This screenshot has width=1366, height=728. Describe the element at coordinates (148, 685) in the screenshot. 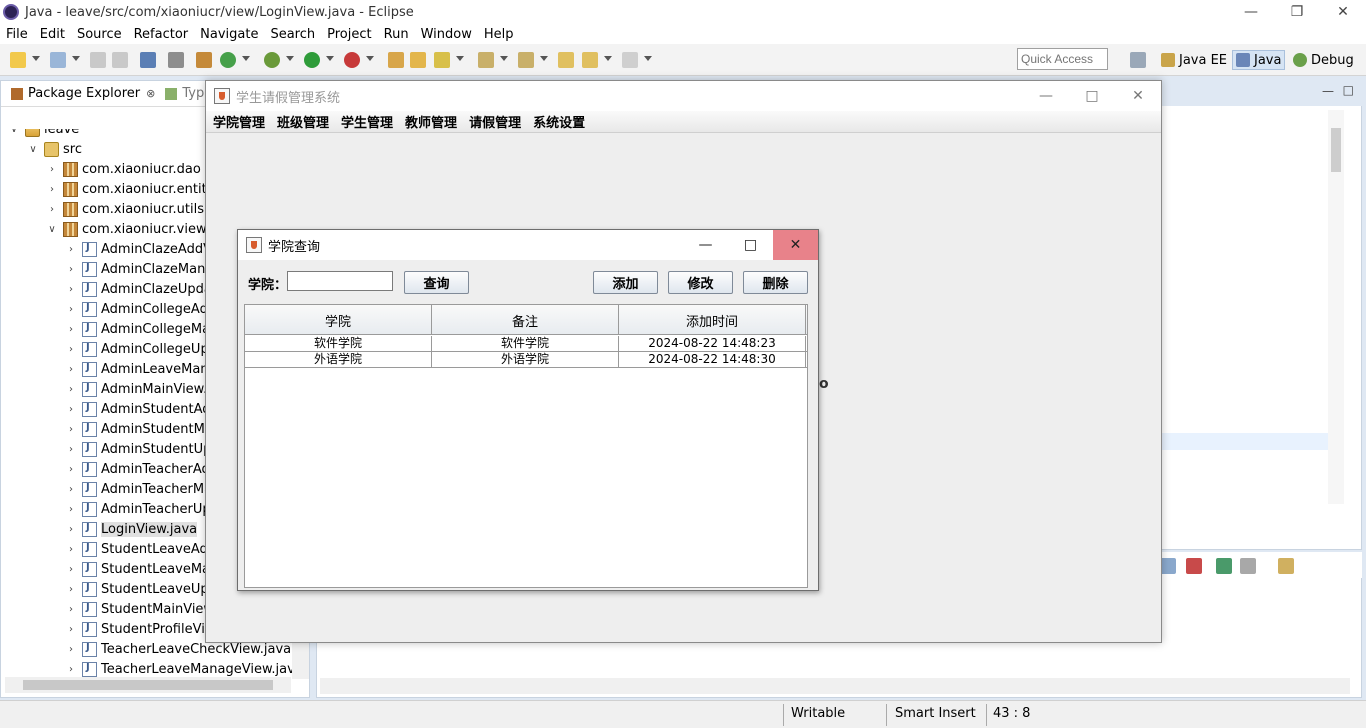

I see `tree-horizontal-scrollbar` at that location.